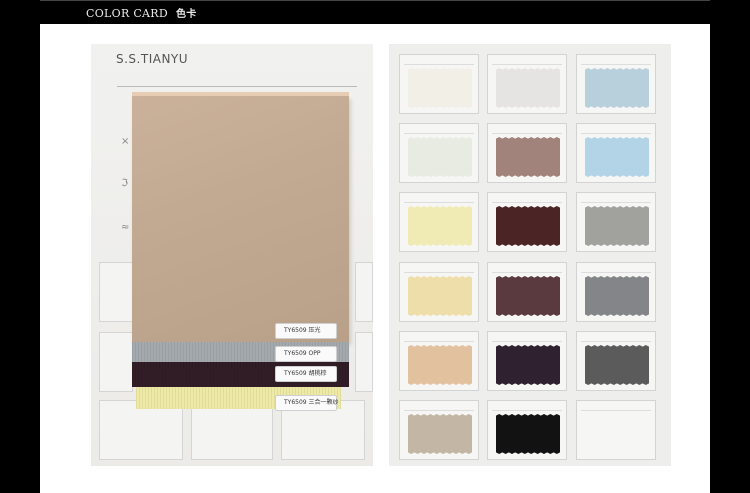  Describe the element at coordinates (127, 13) in the screenshot. I see `title-en: COLOR CARD` at that location.